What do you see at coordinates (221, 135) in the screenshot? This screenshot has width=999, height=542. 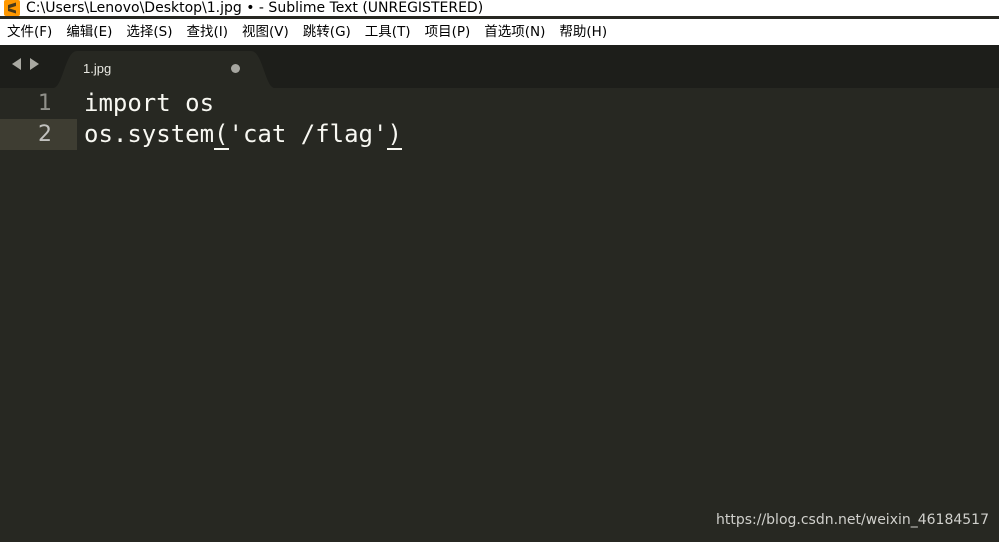 I see `open-paren: (` at bounding box center [221, 135].